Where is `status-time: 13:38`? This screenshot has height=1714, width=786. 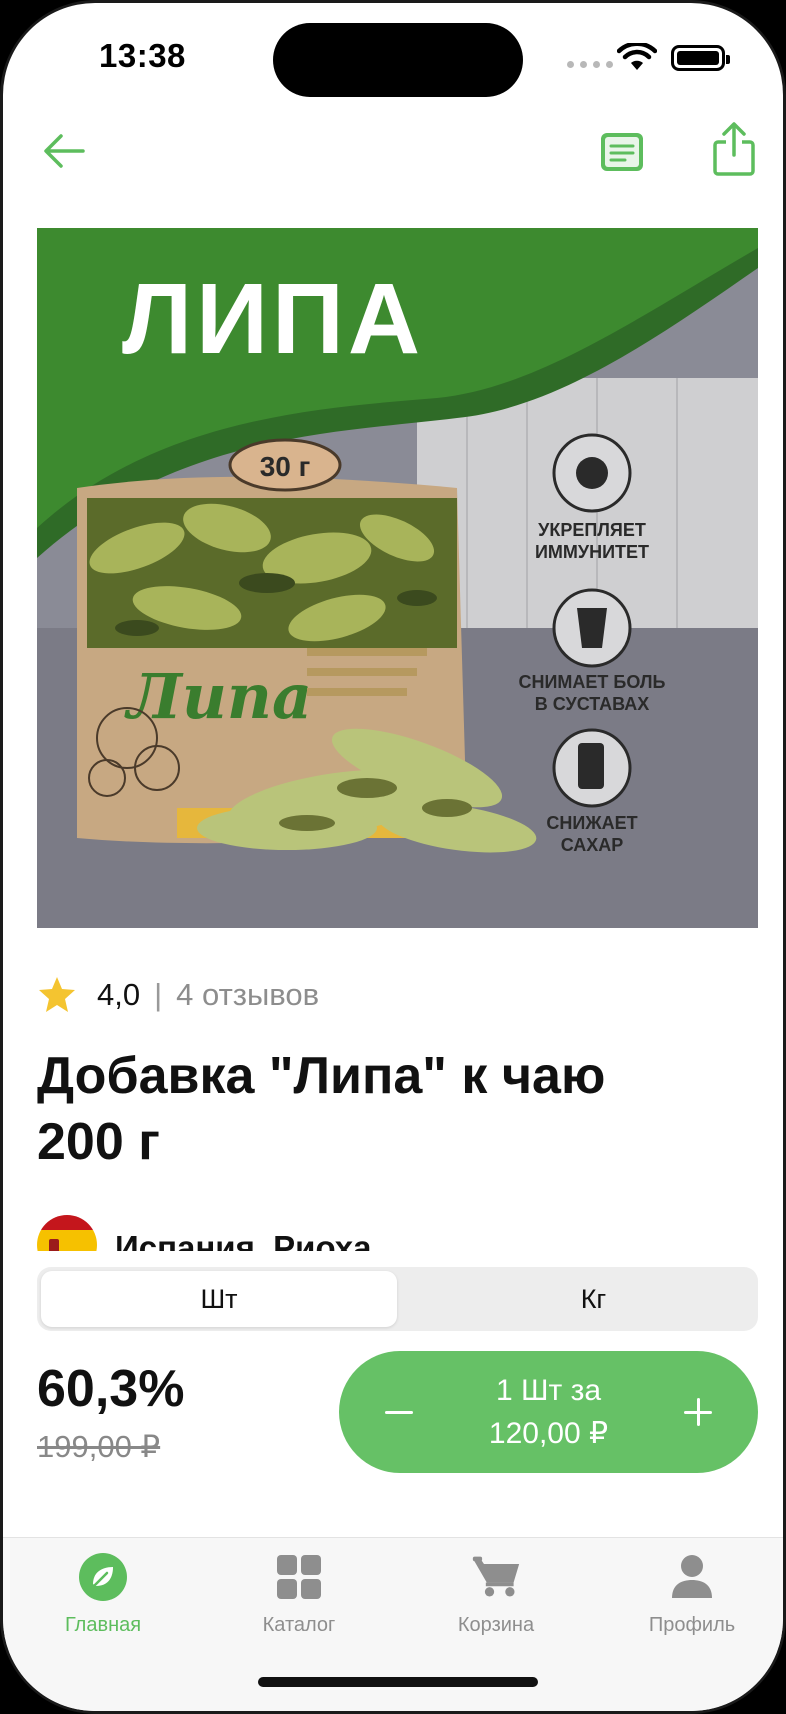 status-time: 13:38 is located at coordinates (142, 55).